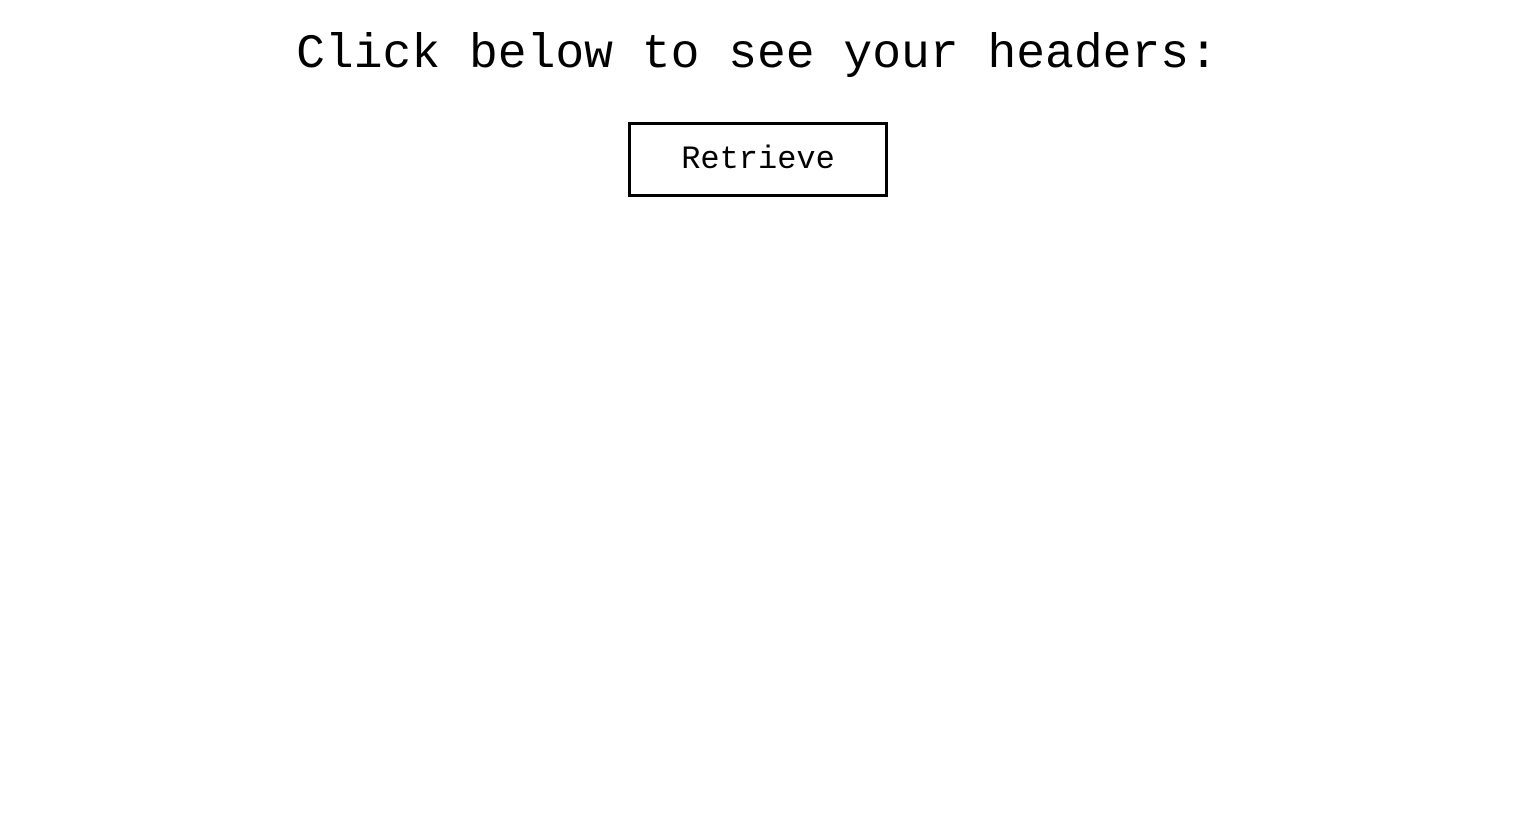  I want to click on retrieve-button: Retrieve, so click(758, 159).